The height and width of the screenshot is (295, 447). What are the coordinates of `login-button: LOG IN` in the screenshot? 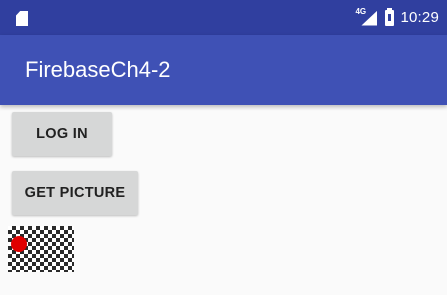 It's located at (62, 134).